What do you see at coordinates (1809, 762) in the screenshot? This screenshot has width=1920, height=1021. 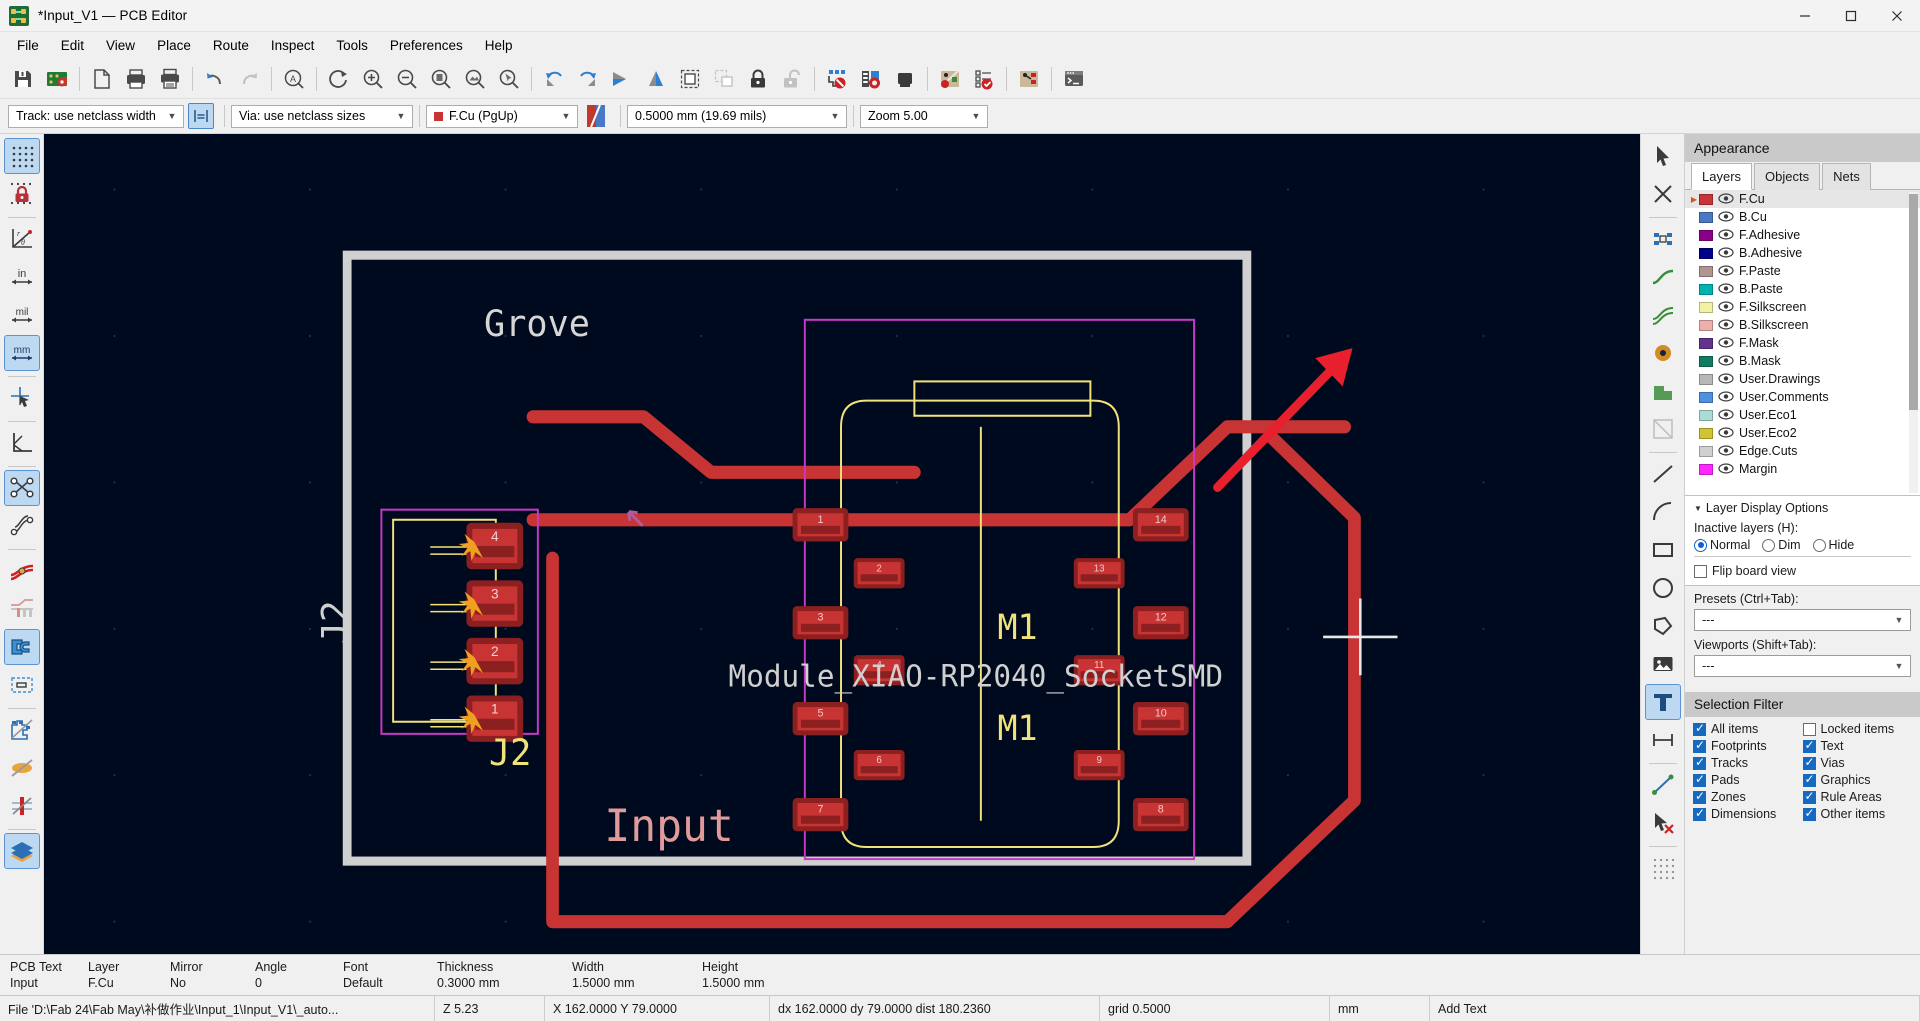 I see `filter-vias-checkbox` at bounding box center [1809, 762].